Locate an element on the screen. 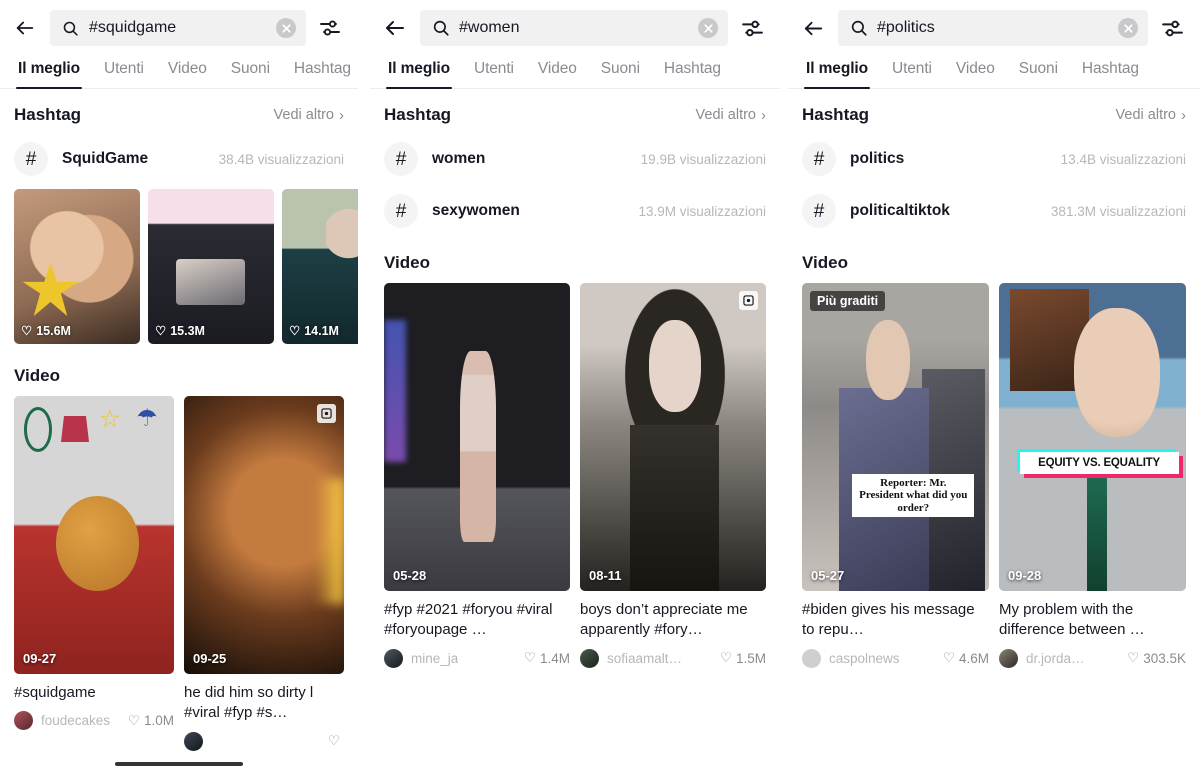 Image resolution: width=1200 pixels, height=770 pixels. vest is located at coordinates (675, 507).